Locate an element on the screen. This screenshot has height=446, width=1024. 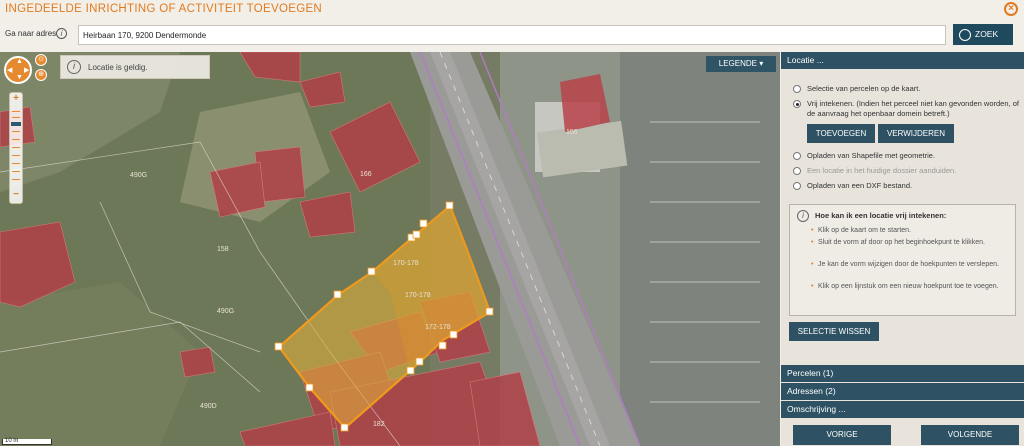
parcel-label: 166 is located at coordinates (366, 174).